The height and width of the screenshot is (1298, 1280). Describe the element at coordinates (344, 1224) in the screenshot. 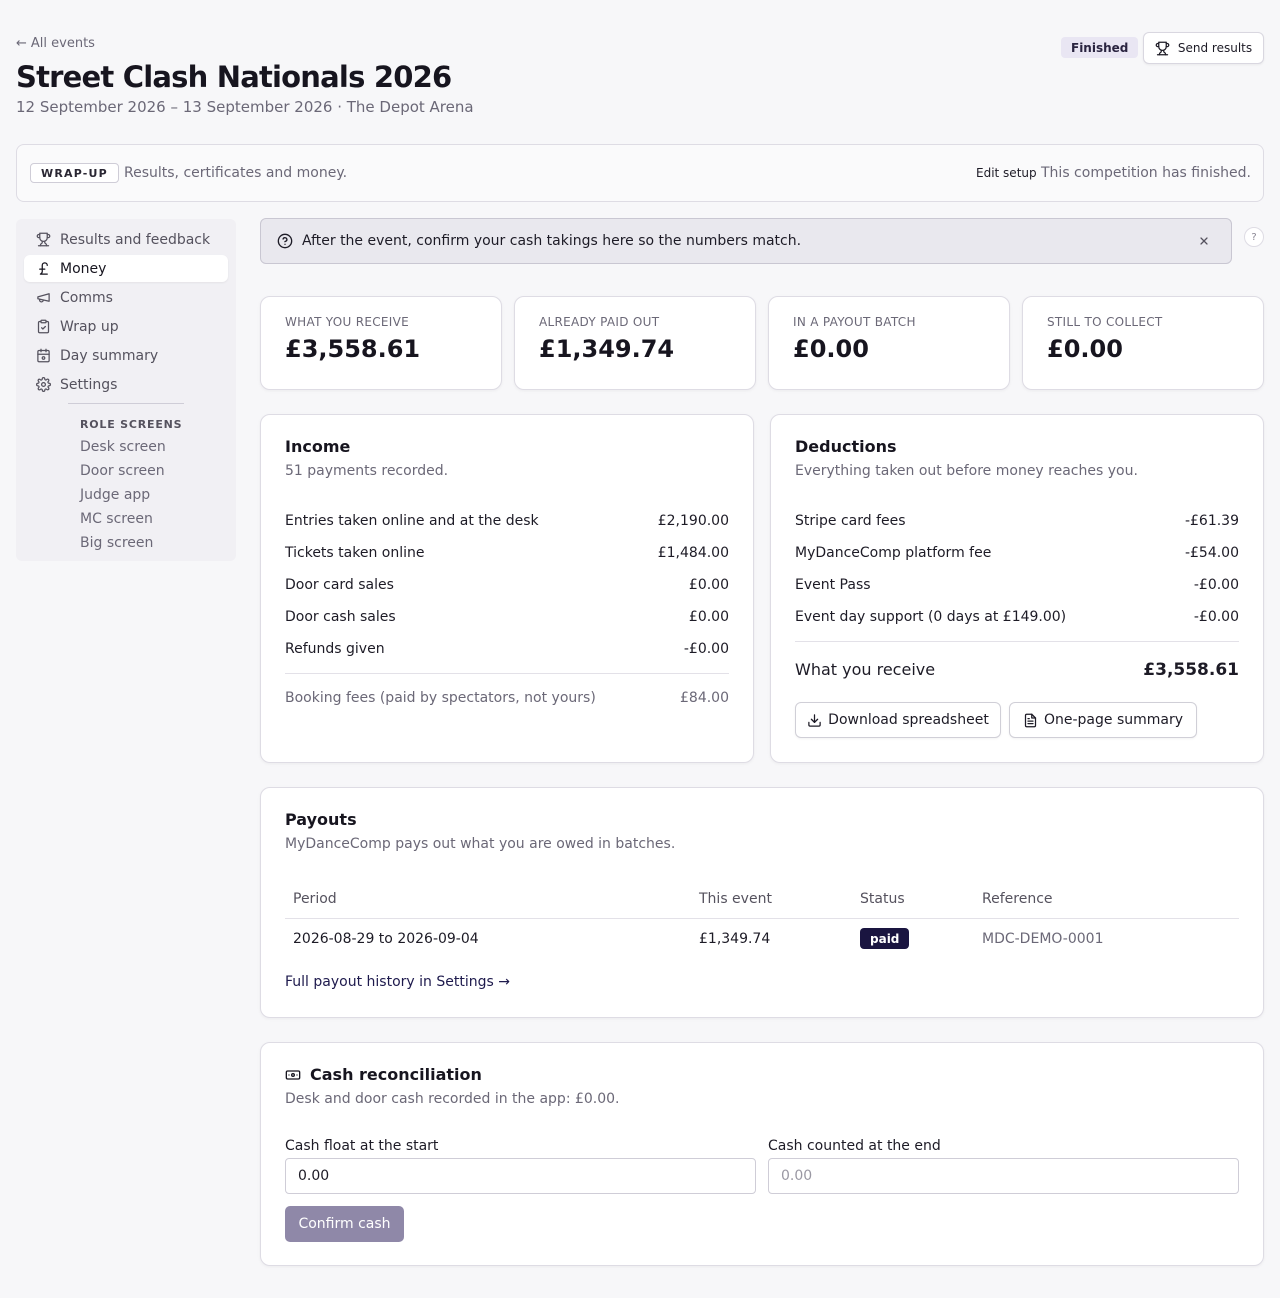

I see `confirm-cash-button: Confirm cash` at that location.